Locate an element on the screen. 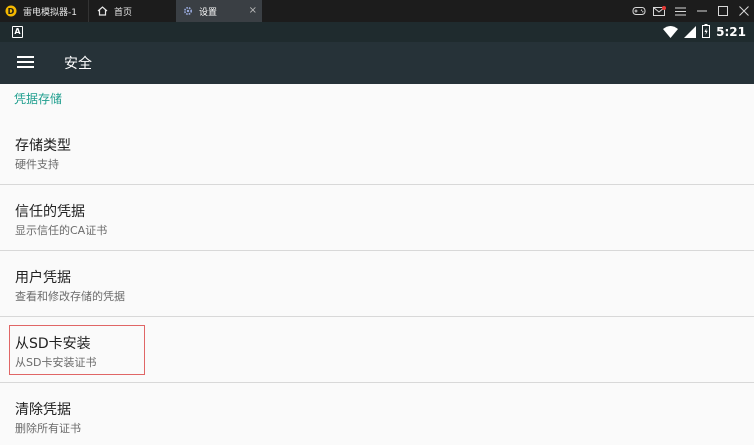 Image resolution: width=754 pixels, height=445 pixels. pref-title: 从SD卡安装 is located at coordinates (53, 344).